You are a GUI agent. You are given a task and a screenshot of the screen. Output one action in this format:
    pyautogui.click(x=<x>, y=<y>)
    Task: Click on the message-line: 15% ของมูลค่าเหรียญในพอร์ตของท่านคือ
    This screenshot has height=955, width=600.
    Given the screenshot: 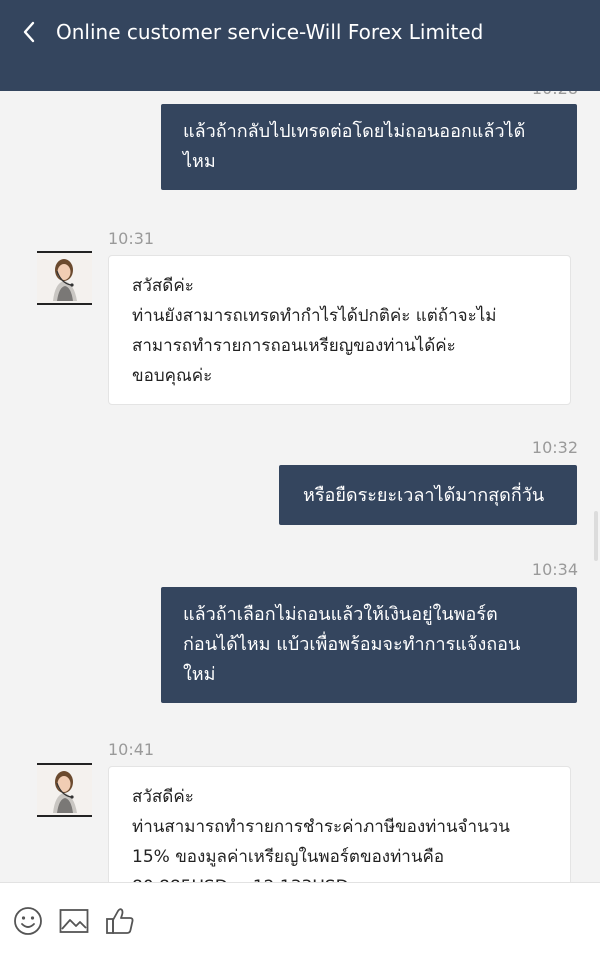 What is the action you would take?
    pyautogui.click(x=288, y=857)
    